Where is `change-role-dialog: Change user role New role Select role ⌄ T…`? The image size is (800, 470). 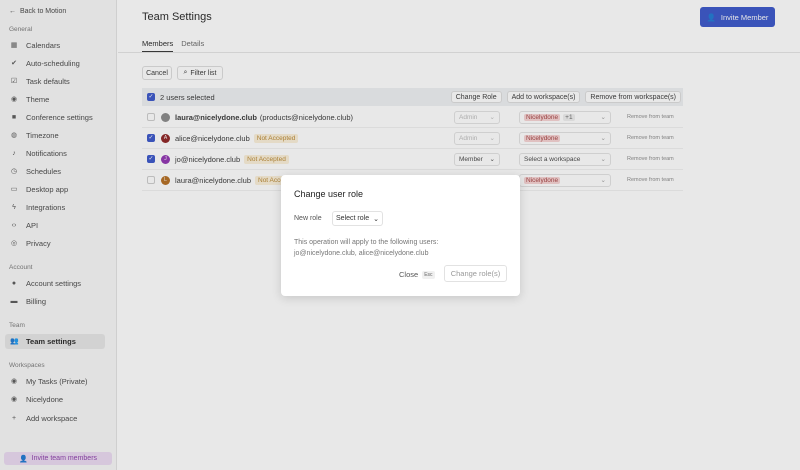 change-role-dialog: Change user role New role Select role ⌄ T… is located at coordinates (400, 235).